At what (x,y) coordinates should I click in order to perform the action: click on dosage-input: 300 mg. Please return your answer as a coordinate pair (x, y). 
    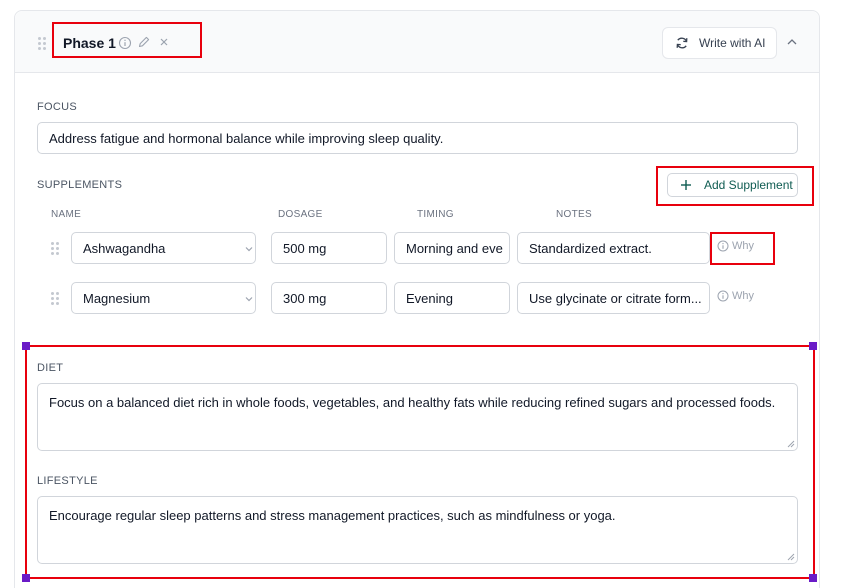
    Looking at the image, I should click on (329, 298).